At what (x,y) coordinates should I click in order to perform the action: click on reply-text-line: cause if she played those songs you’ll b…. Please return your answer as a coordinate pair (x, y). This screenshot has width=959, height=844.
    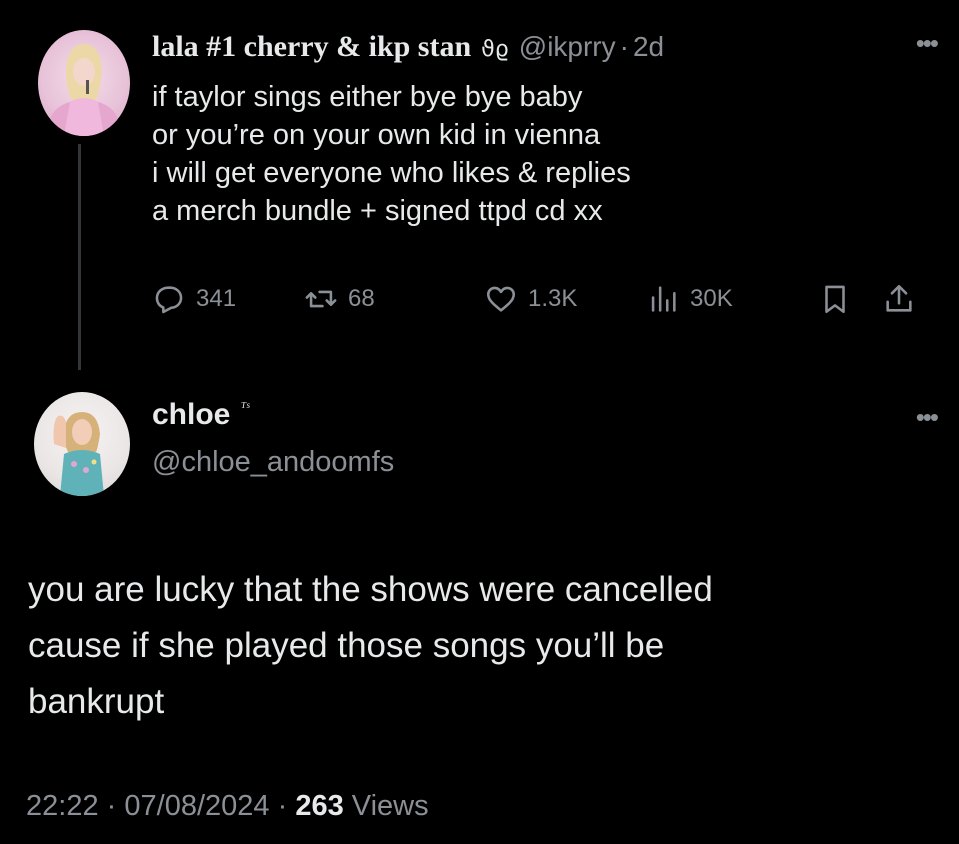
    Looking at the image, I should click on (346, 645).